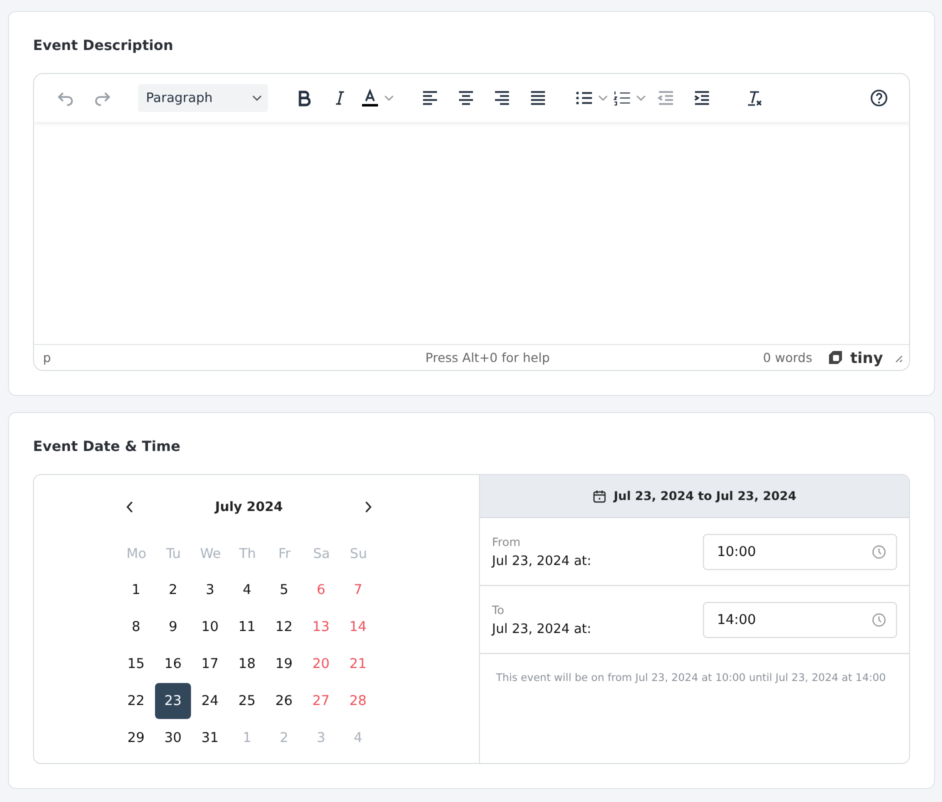 Image resolution: width=942 pixels, height=802 pixels. Describe the element at coordinates (284, 701) in the screenshot. I see `calendar-day: 26` at that location.